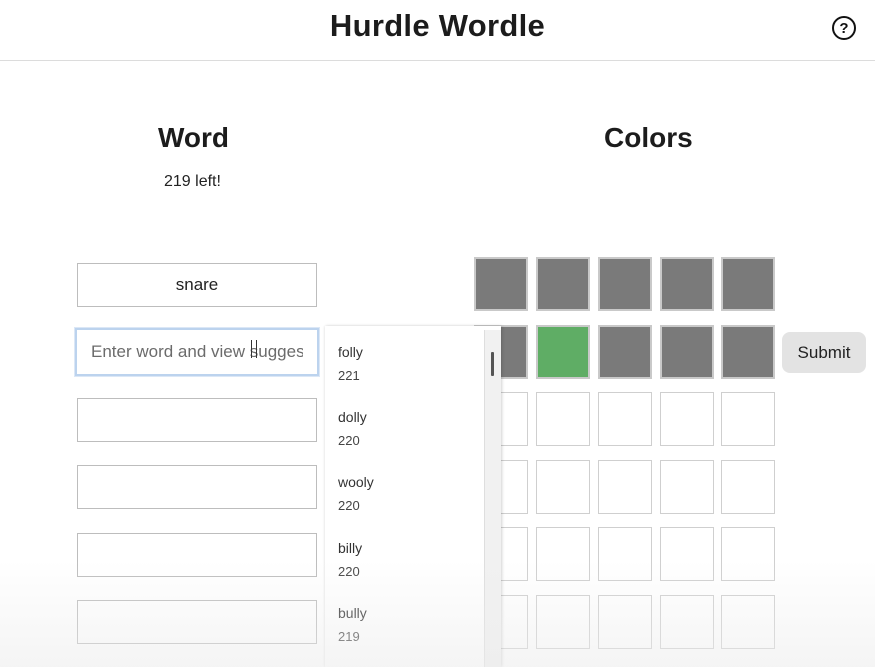  What do you see at coordinates (350, 559) in the screenshot?
I see `suggestion-item: billy 220` at bounding box center [350, 559].